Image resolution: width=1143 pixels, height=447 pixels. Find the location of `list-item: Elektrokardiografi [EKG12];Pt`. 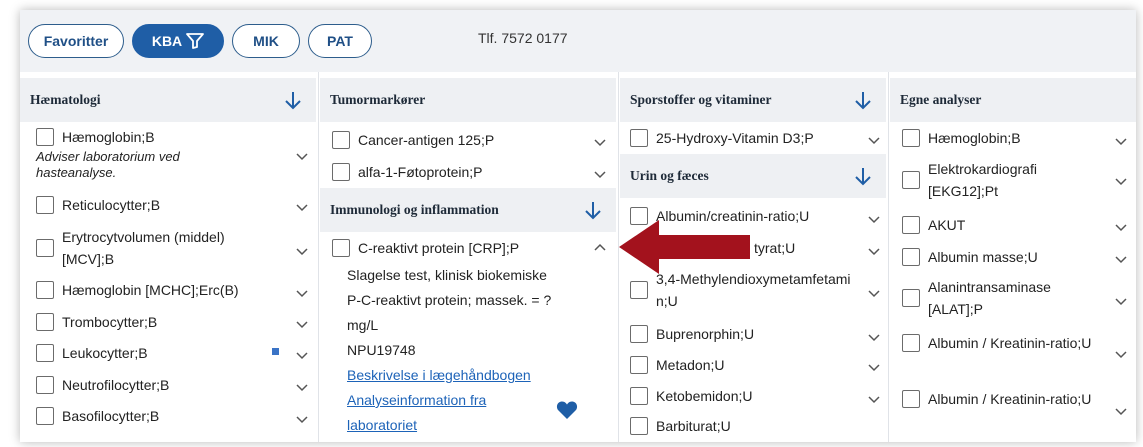

list-item: Elektrokardiografi [EKG12];Pt is located at coordinates (1002, 180).